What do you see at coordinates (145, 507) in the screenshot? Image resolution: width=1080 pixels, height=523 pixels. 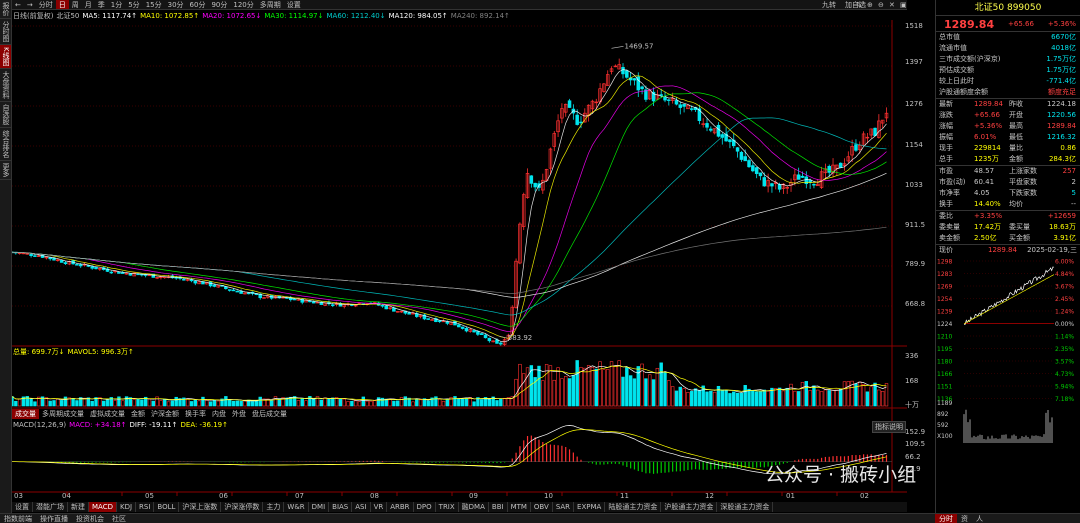 I see `bottom-tab-5: RSI` at bounding box center [145, 507].